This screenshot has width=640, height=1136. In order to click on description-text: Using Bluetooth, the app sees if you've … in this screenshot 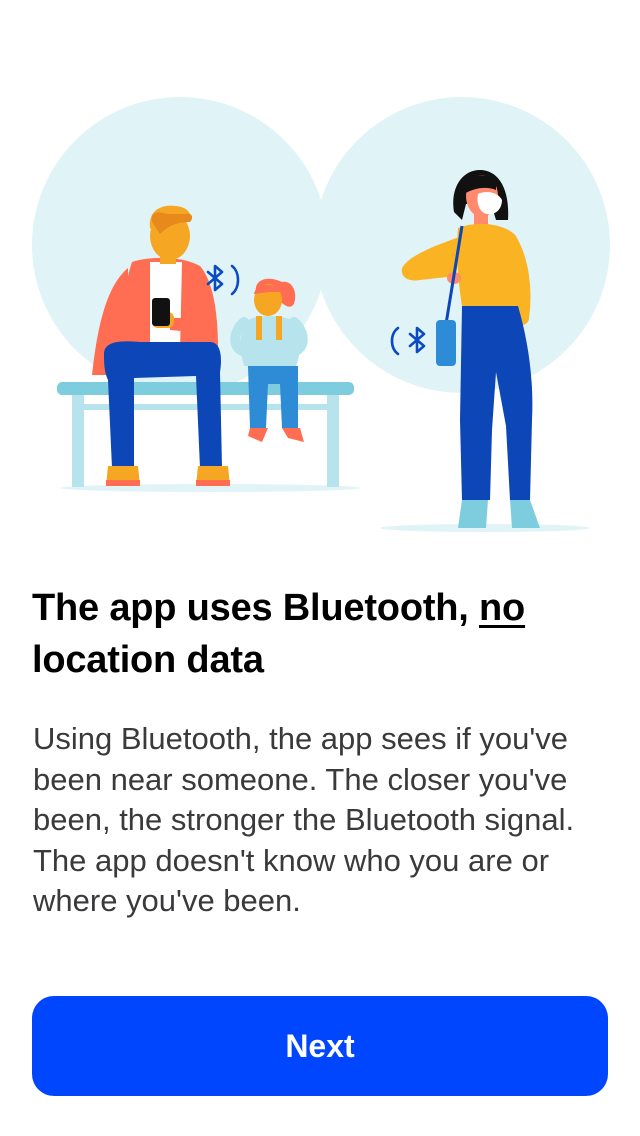, I will do `click(304, 819)`.